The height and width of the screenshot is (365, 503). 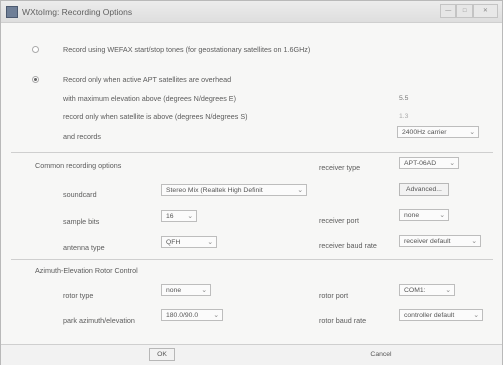 I want to click on receiver-port-select-value: none, so click(x=412, y=215).